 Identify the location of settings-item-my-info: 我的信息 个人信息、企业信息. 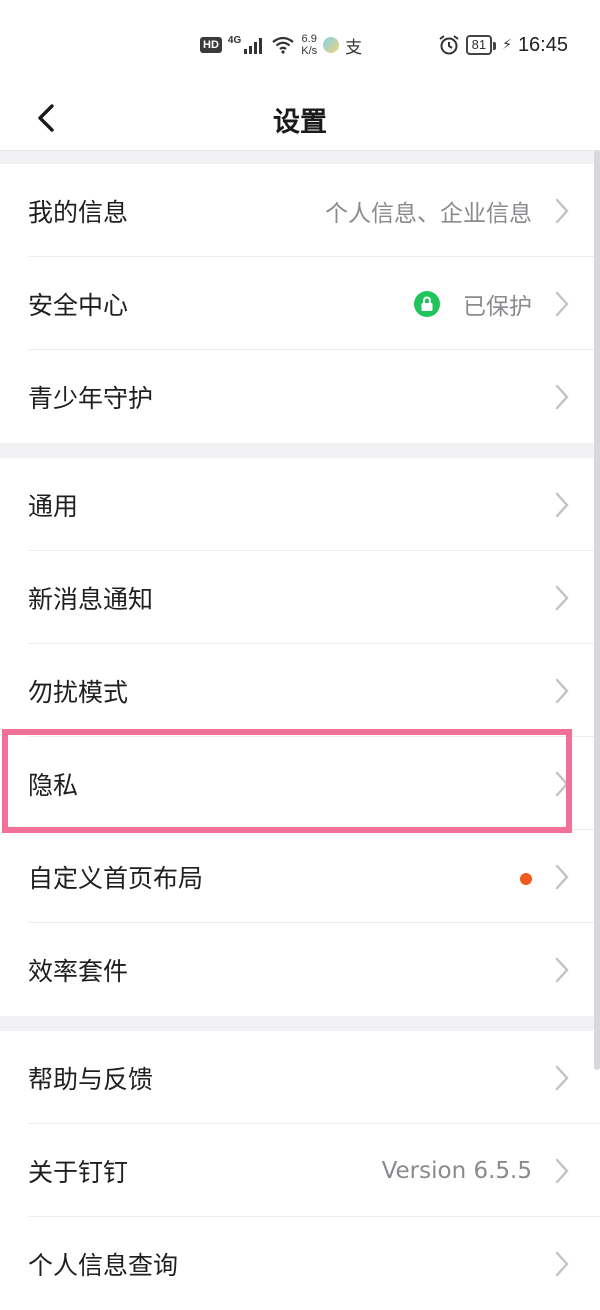
(300, 210).